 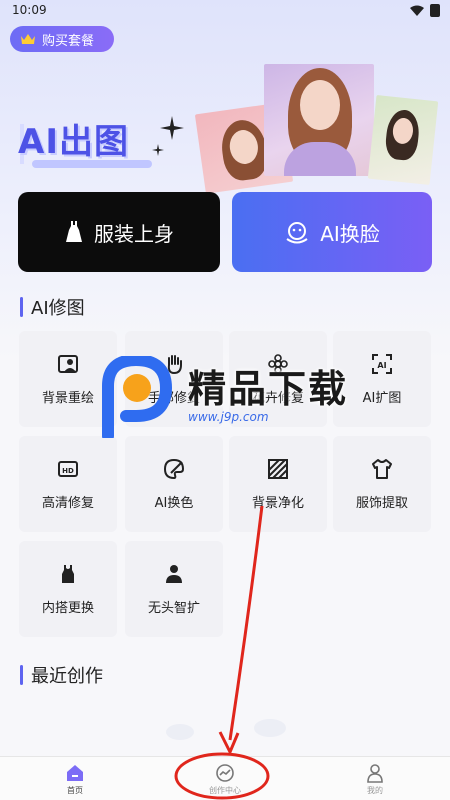 I want to click on recent-section-label: 最近创作, so click(x=67, y=676).